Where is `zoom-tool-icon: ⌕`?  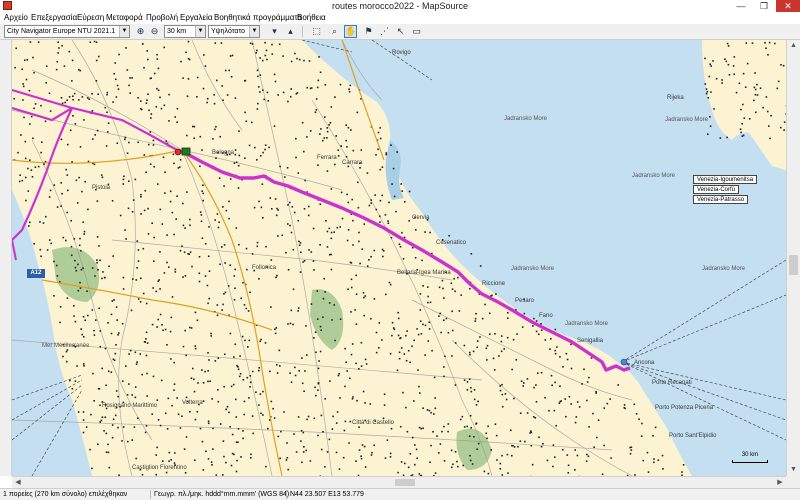 zoom-tool-icon: ⌕ is located at coordinates (334, 31).